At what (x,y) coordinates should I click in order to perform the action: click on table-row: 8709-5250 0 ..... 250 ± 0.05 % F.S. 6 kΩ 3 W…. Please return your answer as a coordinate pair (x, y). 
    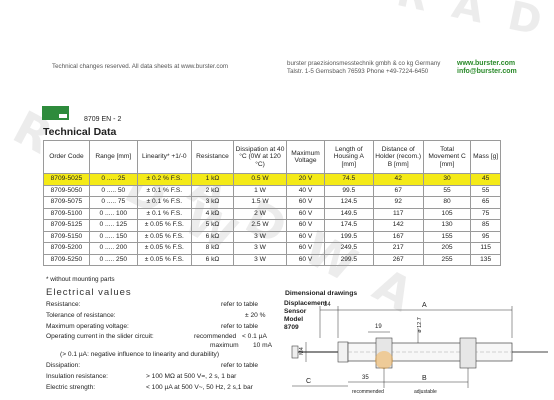
    Looking at the image, I should click on (272, 259).